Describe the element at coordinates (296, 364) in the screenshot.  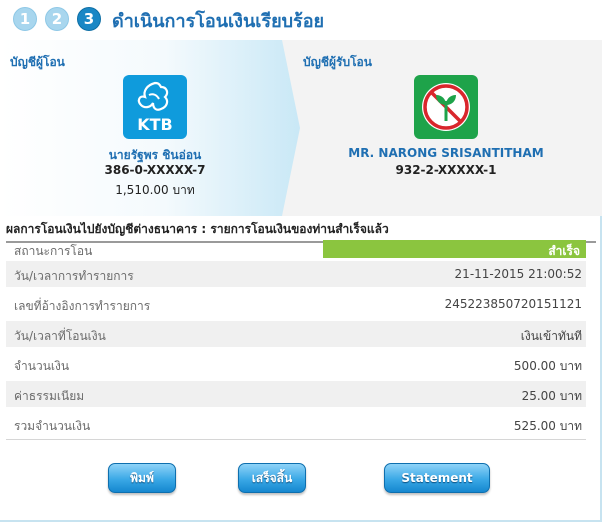
I see `table-row-amount: จำนวนเงิน 500.00 บาท` at that location.